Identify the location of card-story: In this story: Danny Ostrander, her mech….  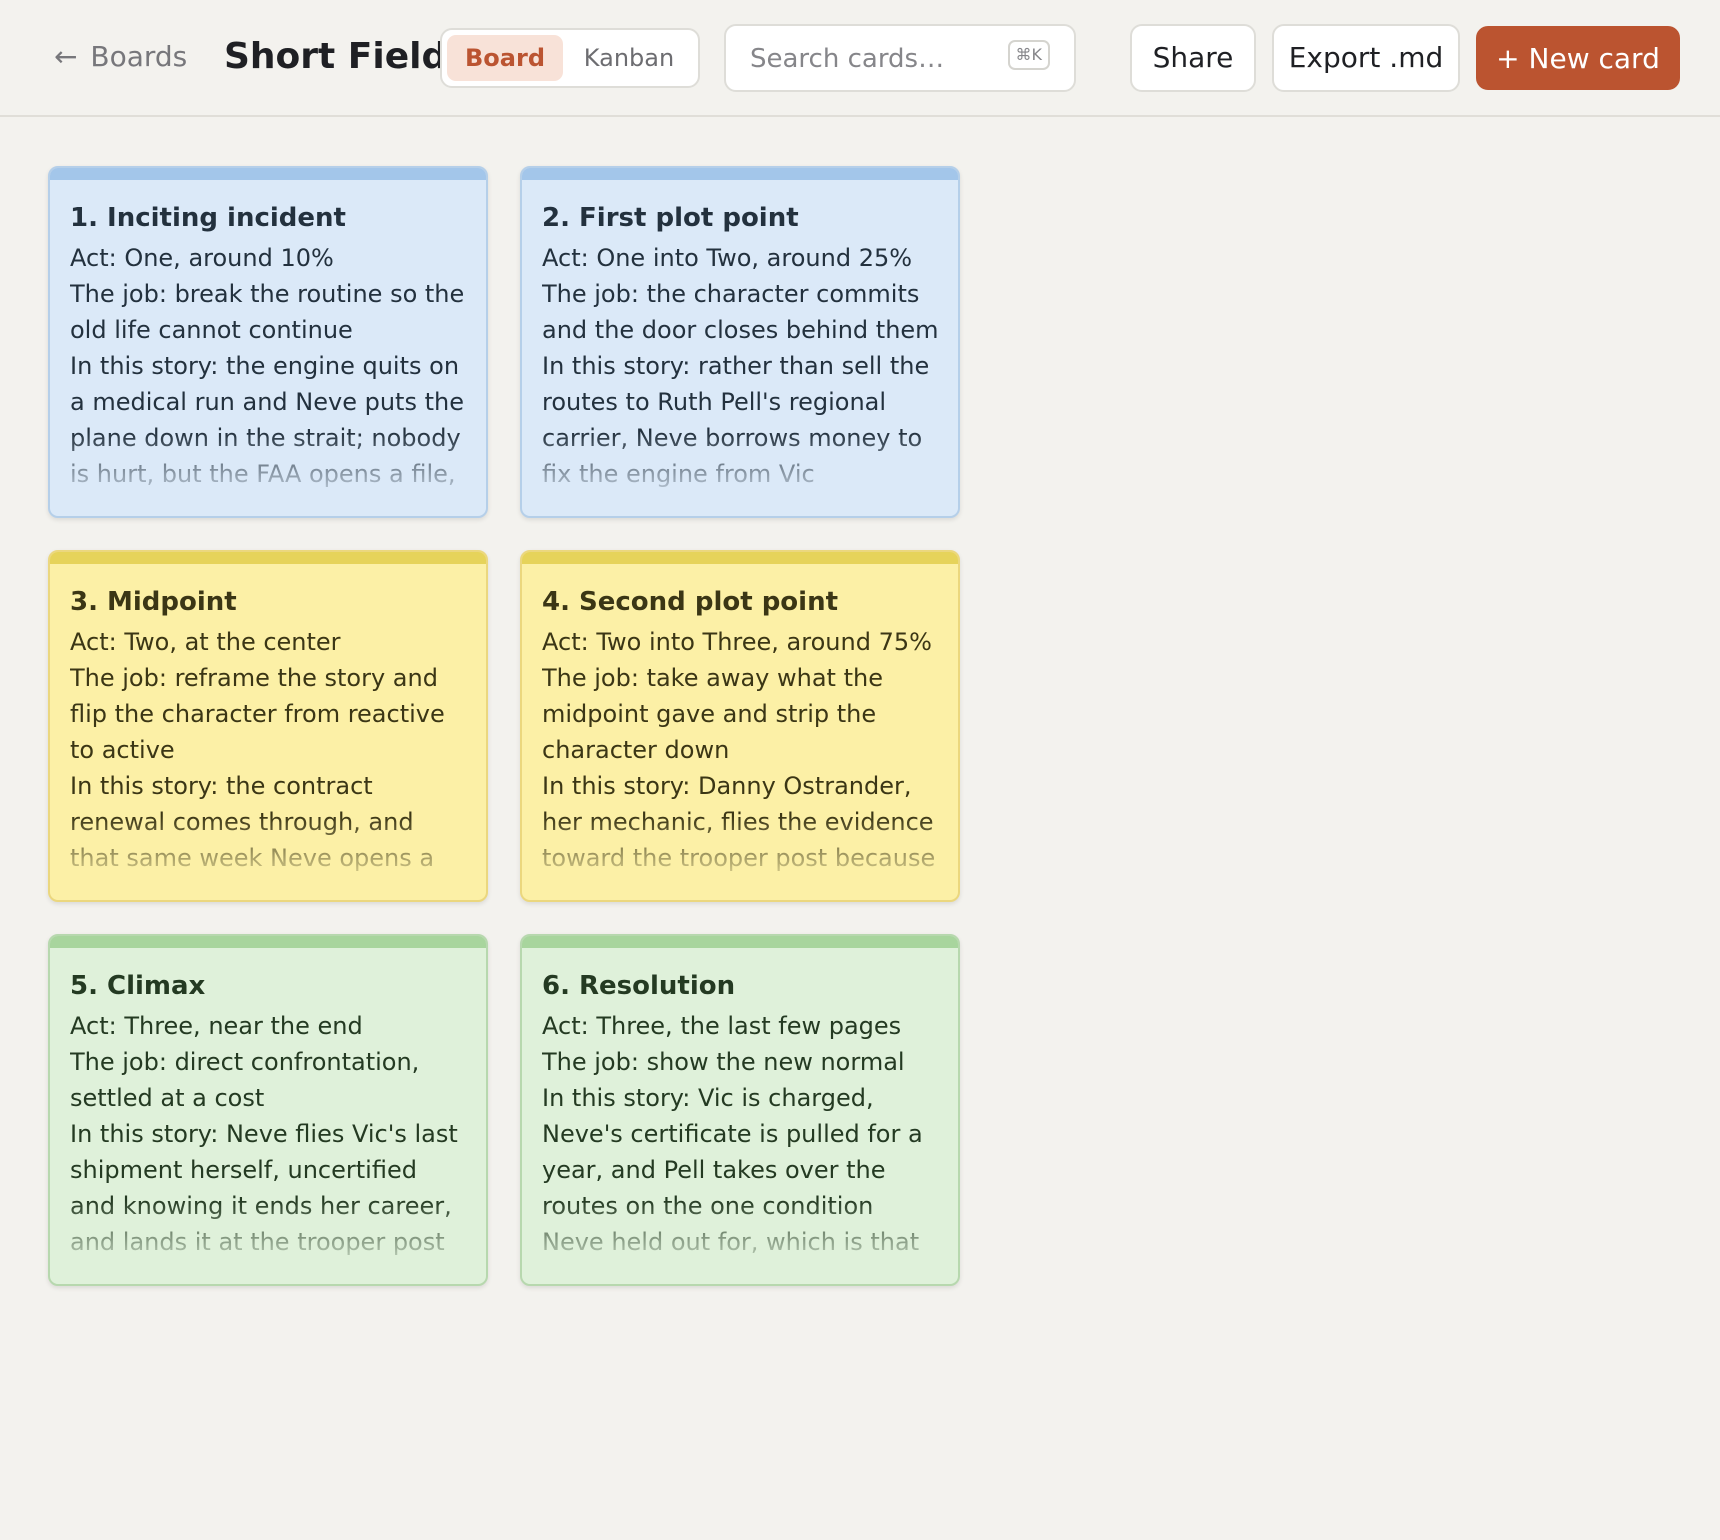
(739, 822).